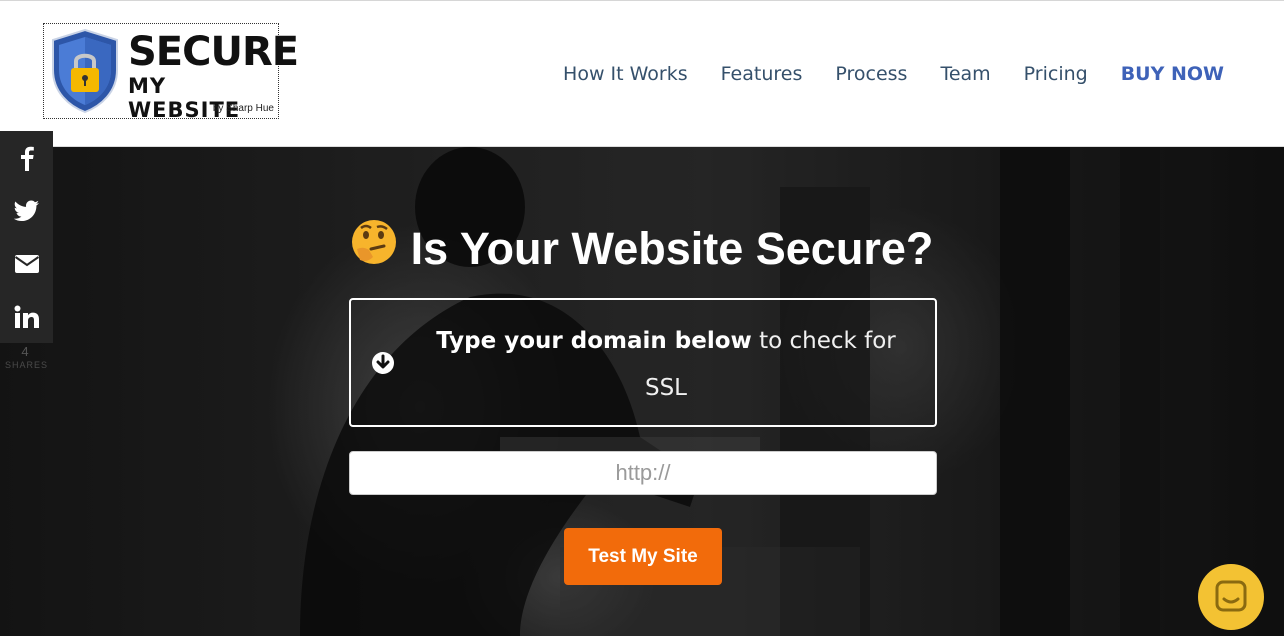 Image resolution: width=1284 pixels, height=636 pixels. What do you see at coordinates (666, 365) in the screenshot?
I see `instruction-text: Type your domain below to check for SSL` at bounding box center [666, 365].